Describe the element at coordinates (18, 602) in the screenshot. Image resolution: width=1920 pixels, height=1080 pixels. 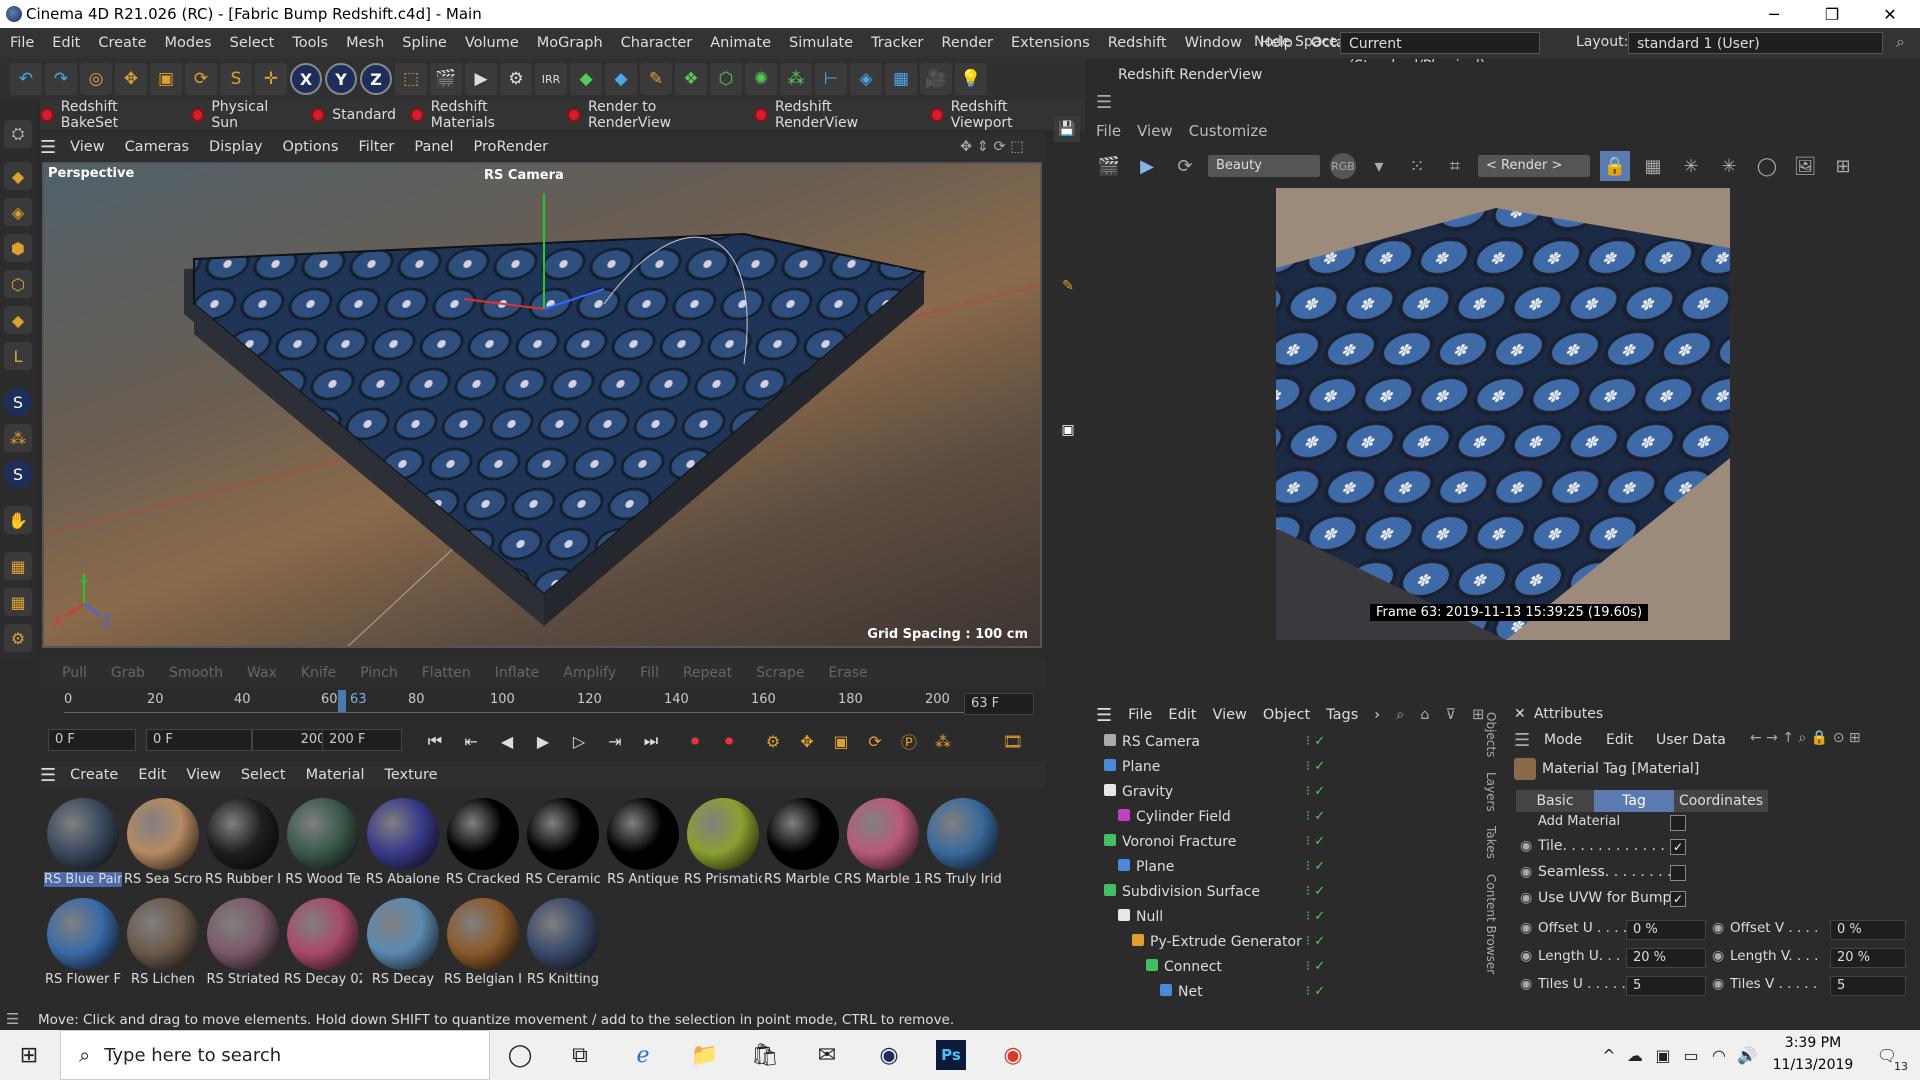
I see `grid-icon: ▦` at that location.